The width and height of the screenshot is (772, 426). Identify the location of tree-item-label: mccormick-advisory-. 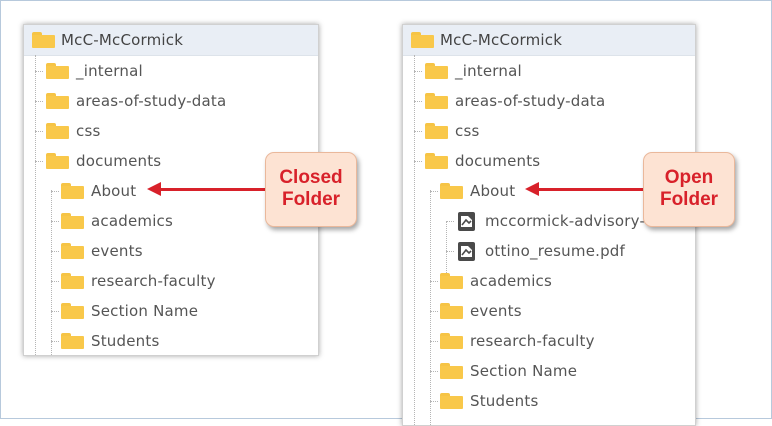
(565, 221).